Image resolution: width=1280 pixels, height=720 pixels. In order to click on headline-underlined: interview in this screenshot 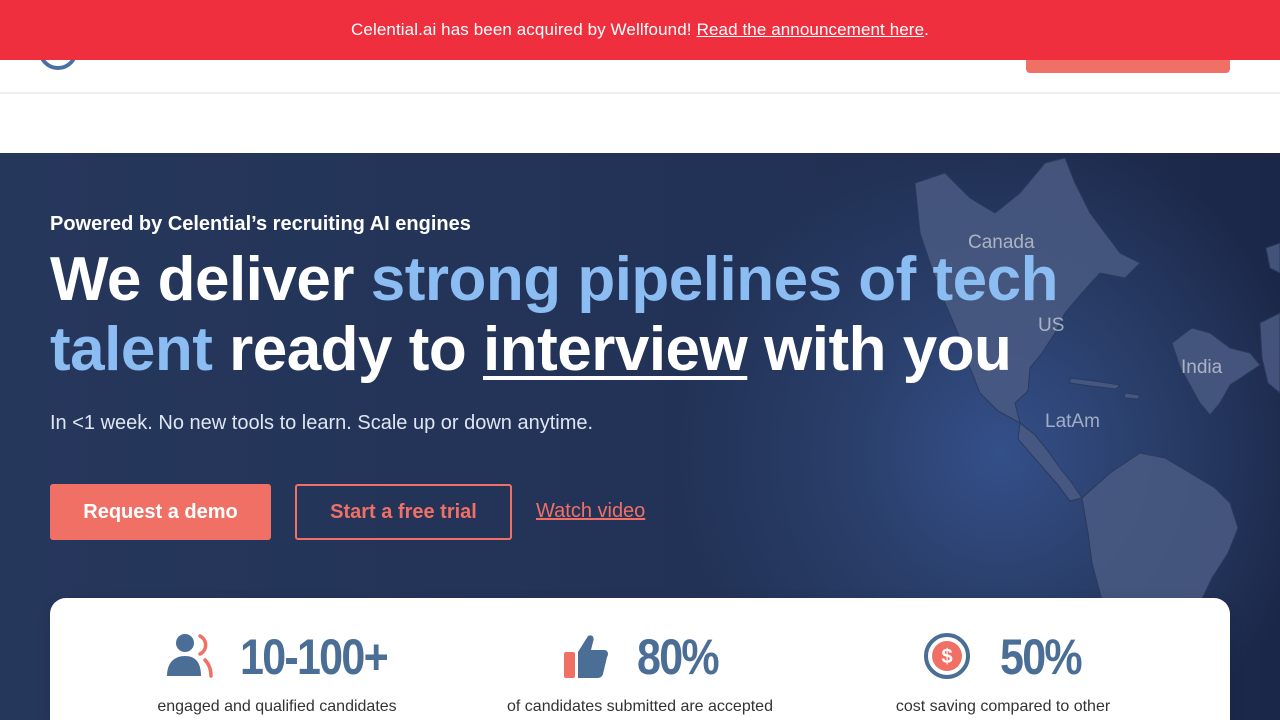, I will do `click(615, 349)`.